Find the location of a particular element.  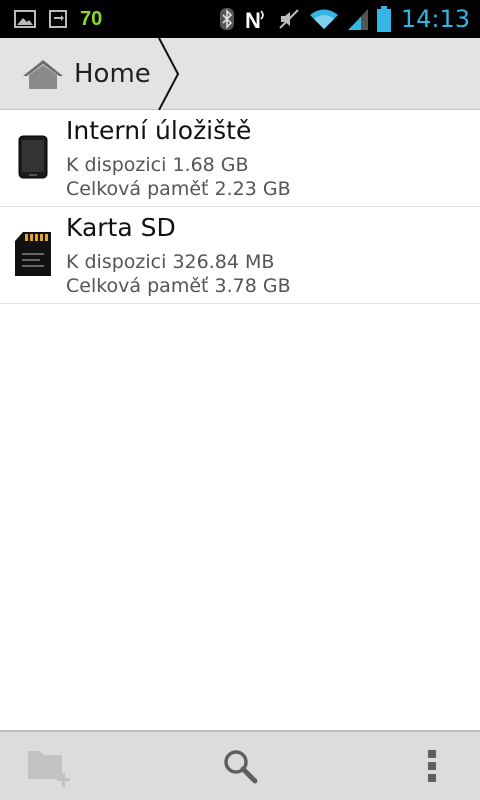

storage-title: Karta SD is located at coordinates (121, 227).